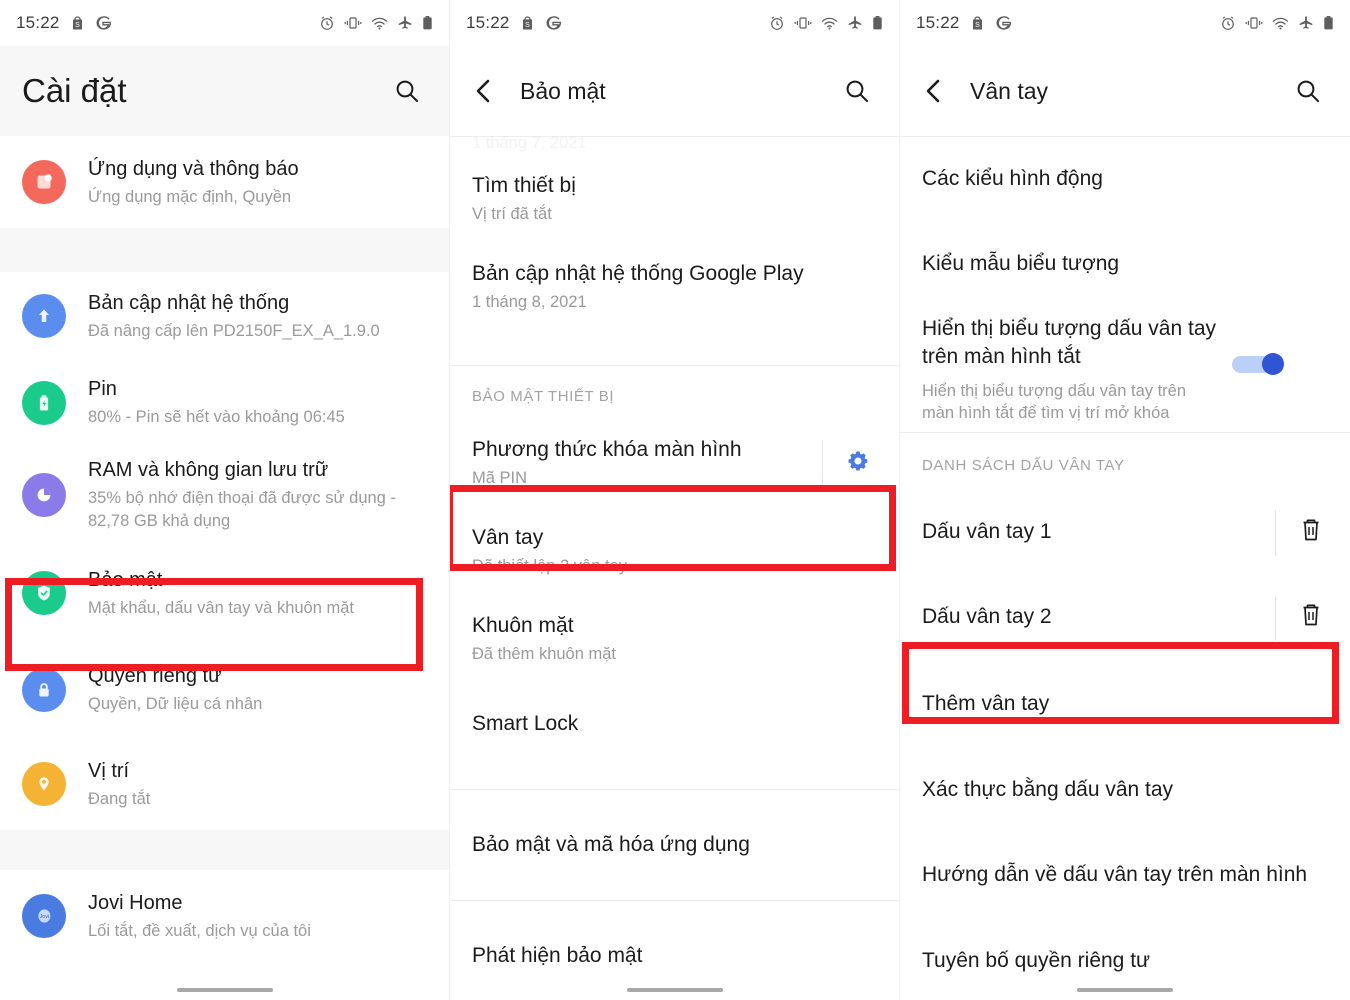  What do you see at coordinates (512, 214) in the screenshot?
I see `list-item-subtitle: Vị trí đã tắt` at bounding box center [512, 214].